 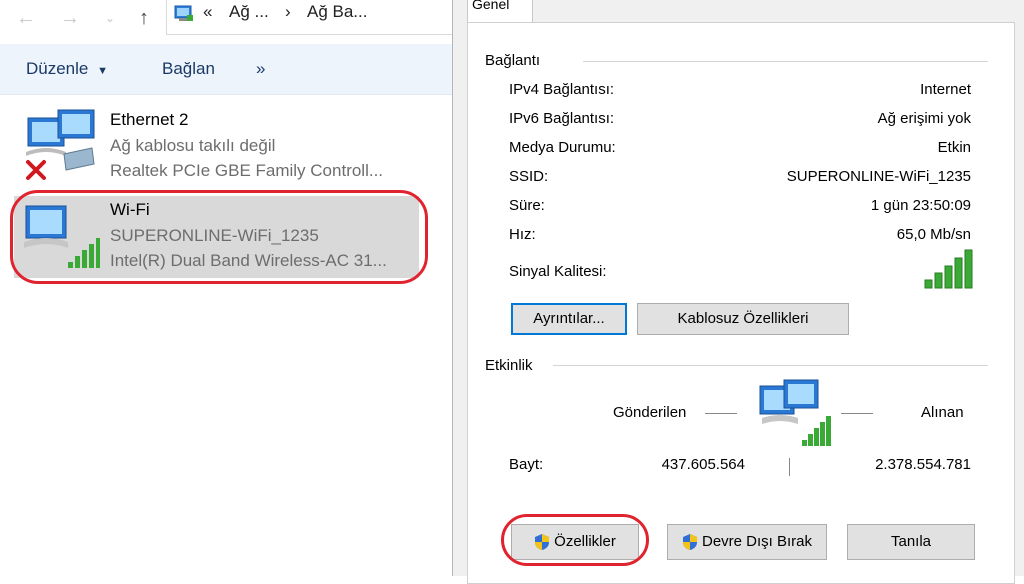 What do you see at coordinates (923, 464) in the screenshot?
I see `bytes-received-value: 2.378.554.781` at bounding box center [923, 464].